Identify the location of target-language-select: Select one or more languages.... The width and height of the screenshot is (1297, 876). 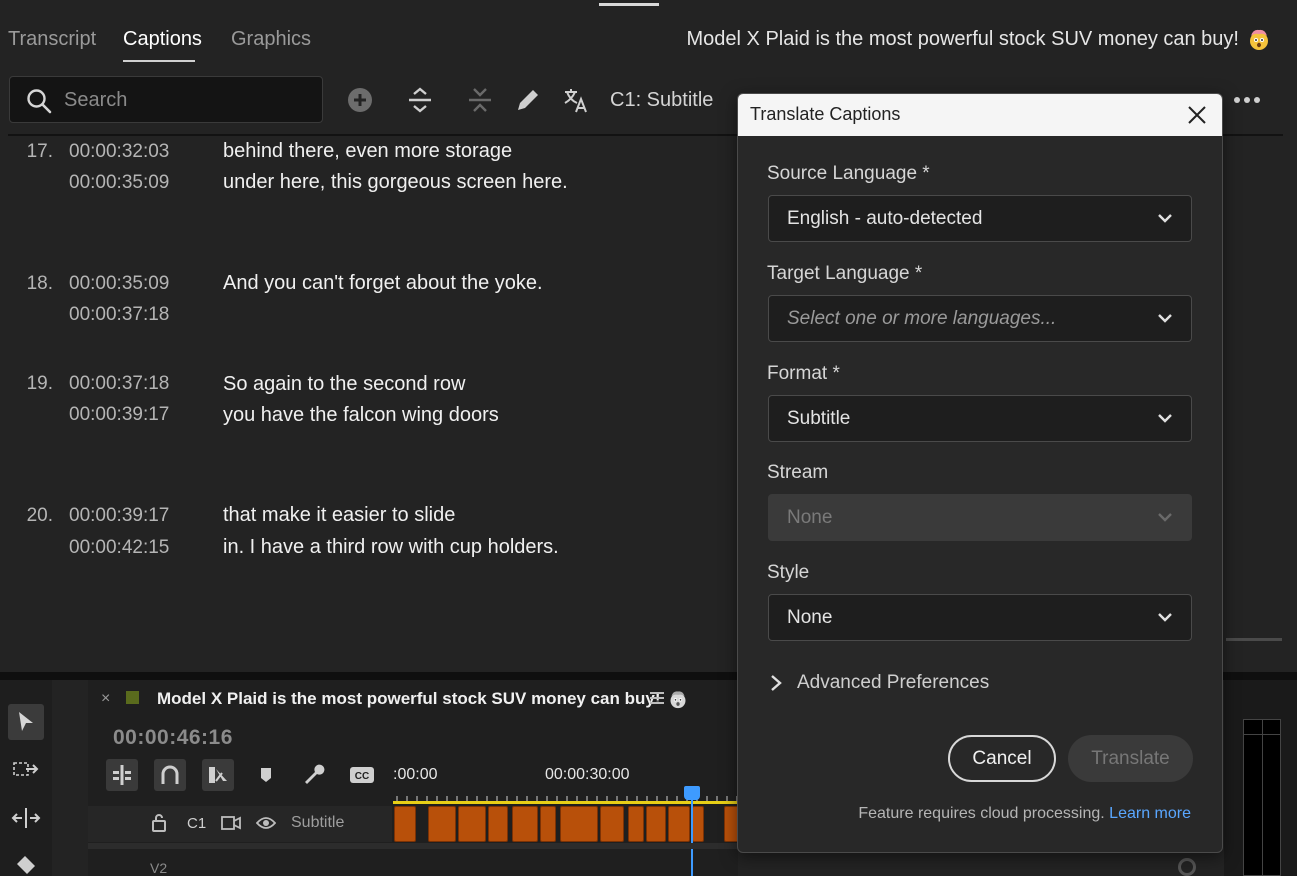
(980, 318).